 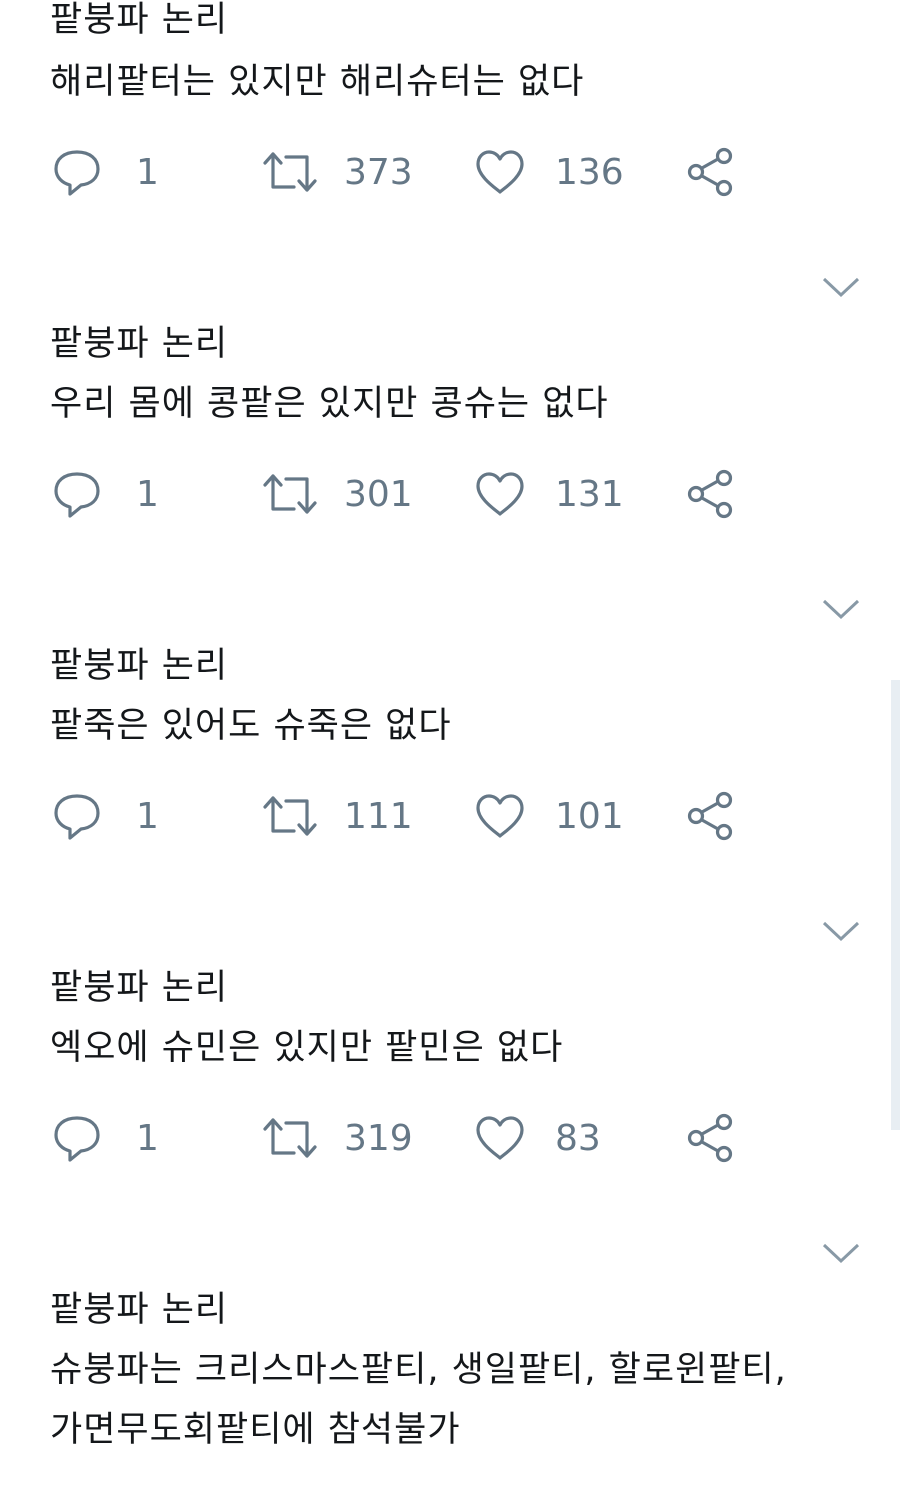 What do you see at coordinates (589, 172) in the screenshot?
I see `like-count: 136` at bounding box center [589, 172].